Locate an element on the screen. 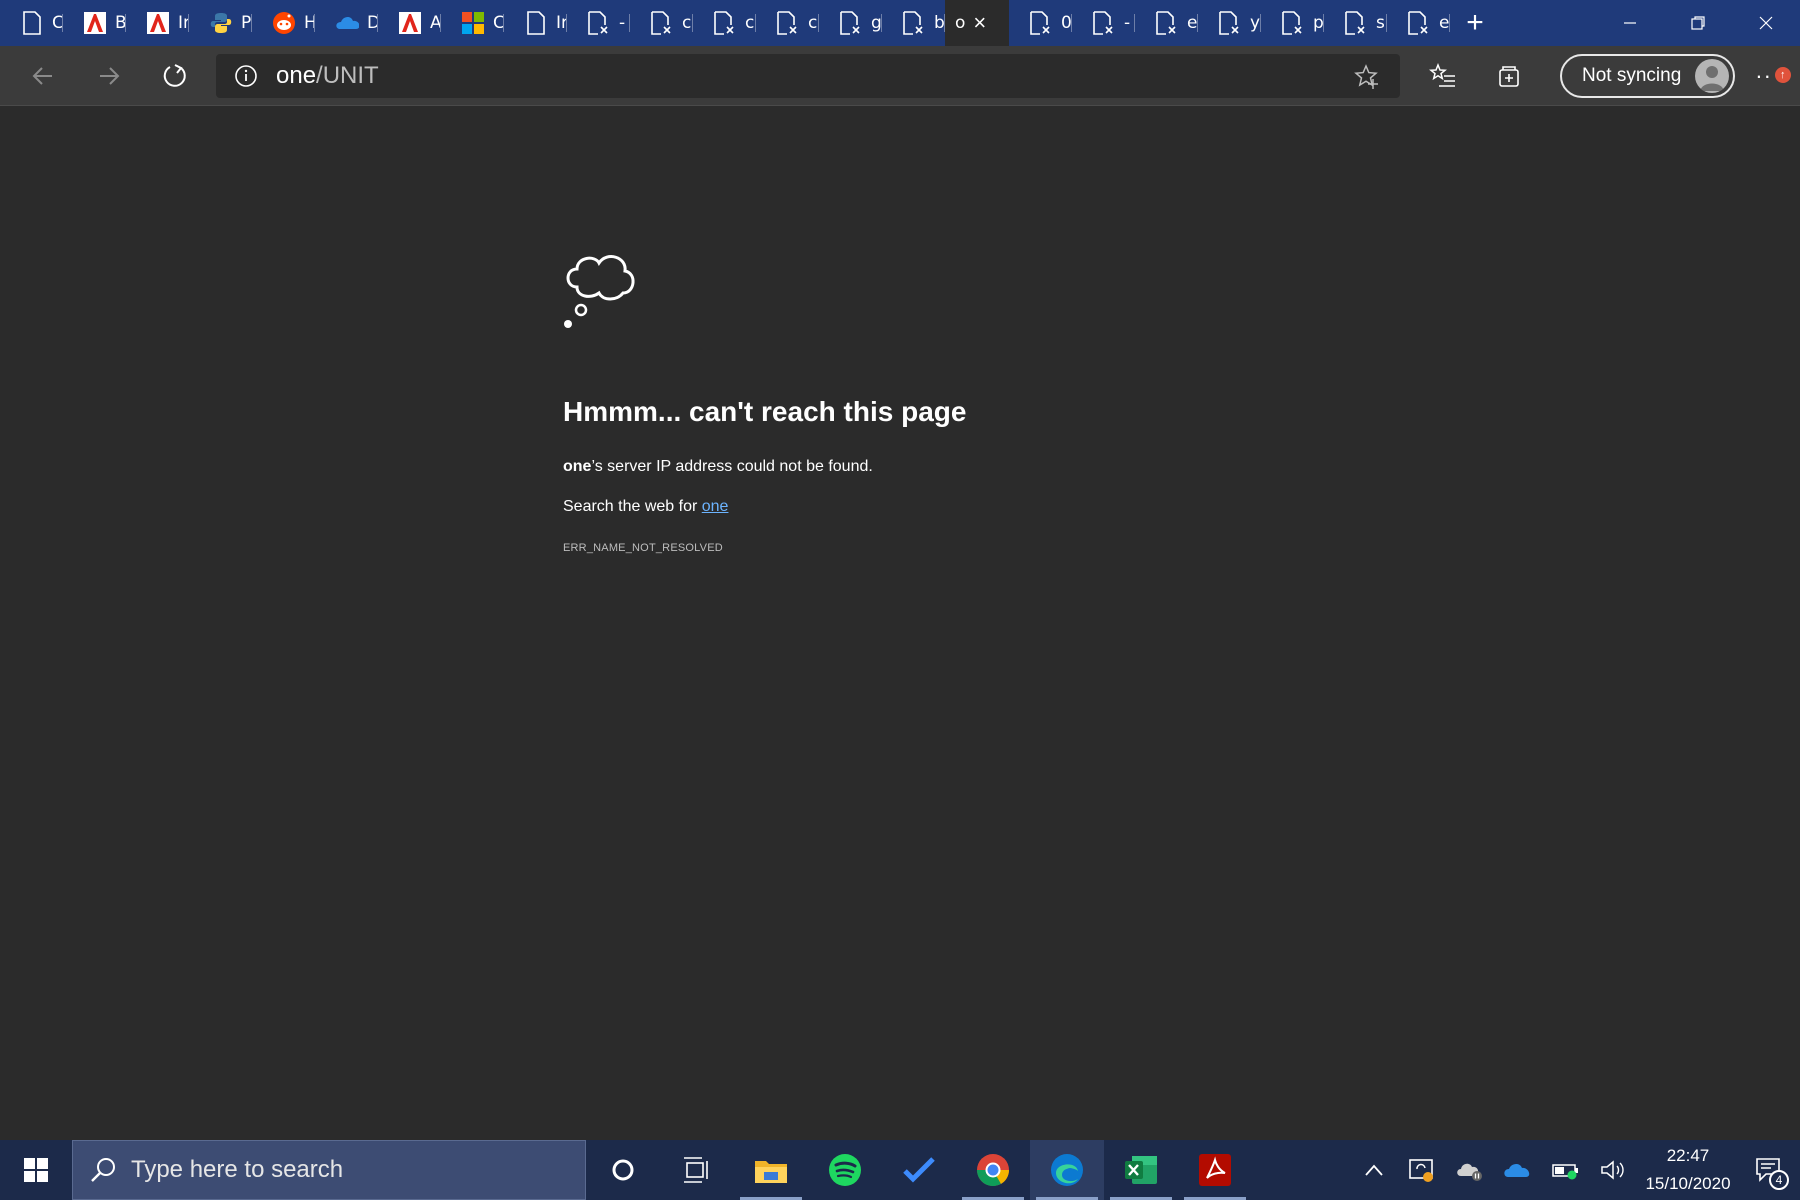 Image resolution: width=1800 pixels, height=1200 pixels. refresh-button is located at coordinates (175, 76).